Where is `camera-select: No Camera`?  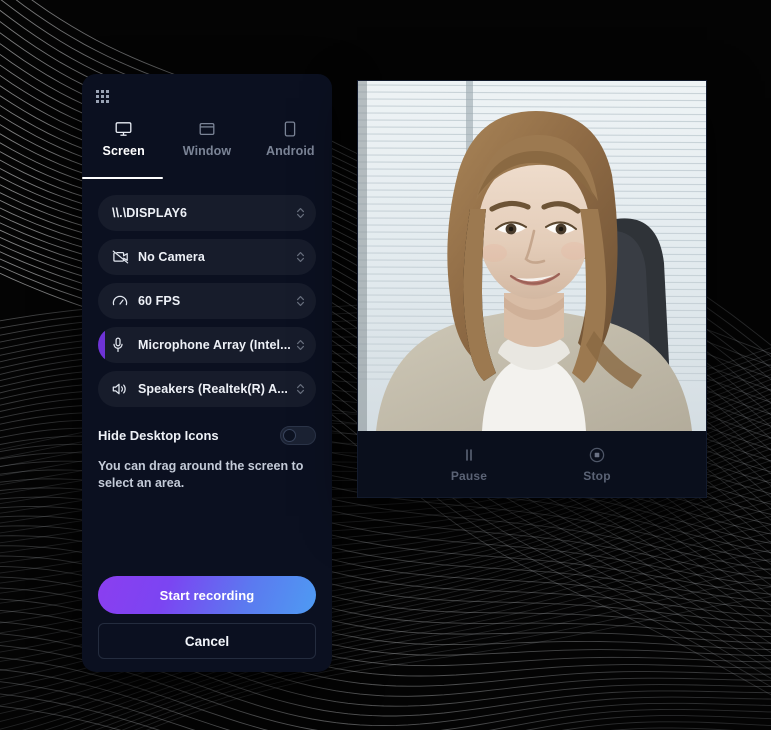
camera-select: No Camera is located at coordinates (207, 257).